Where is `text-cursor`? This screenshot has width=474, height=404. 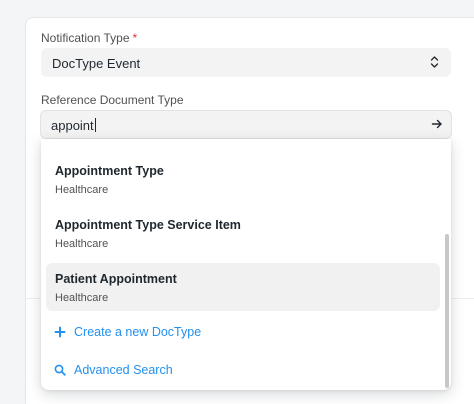
text-cursor is located at coordinates (95, 125).